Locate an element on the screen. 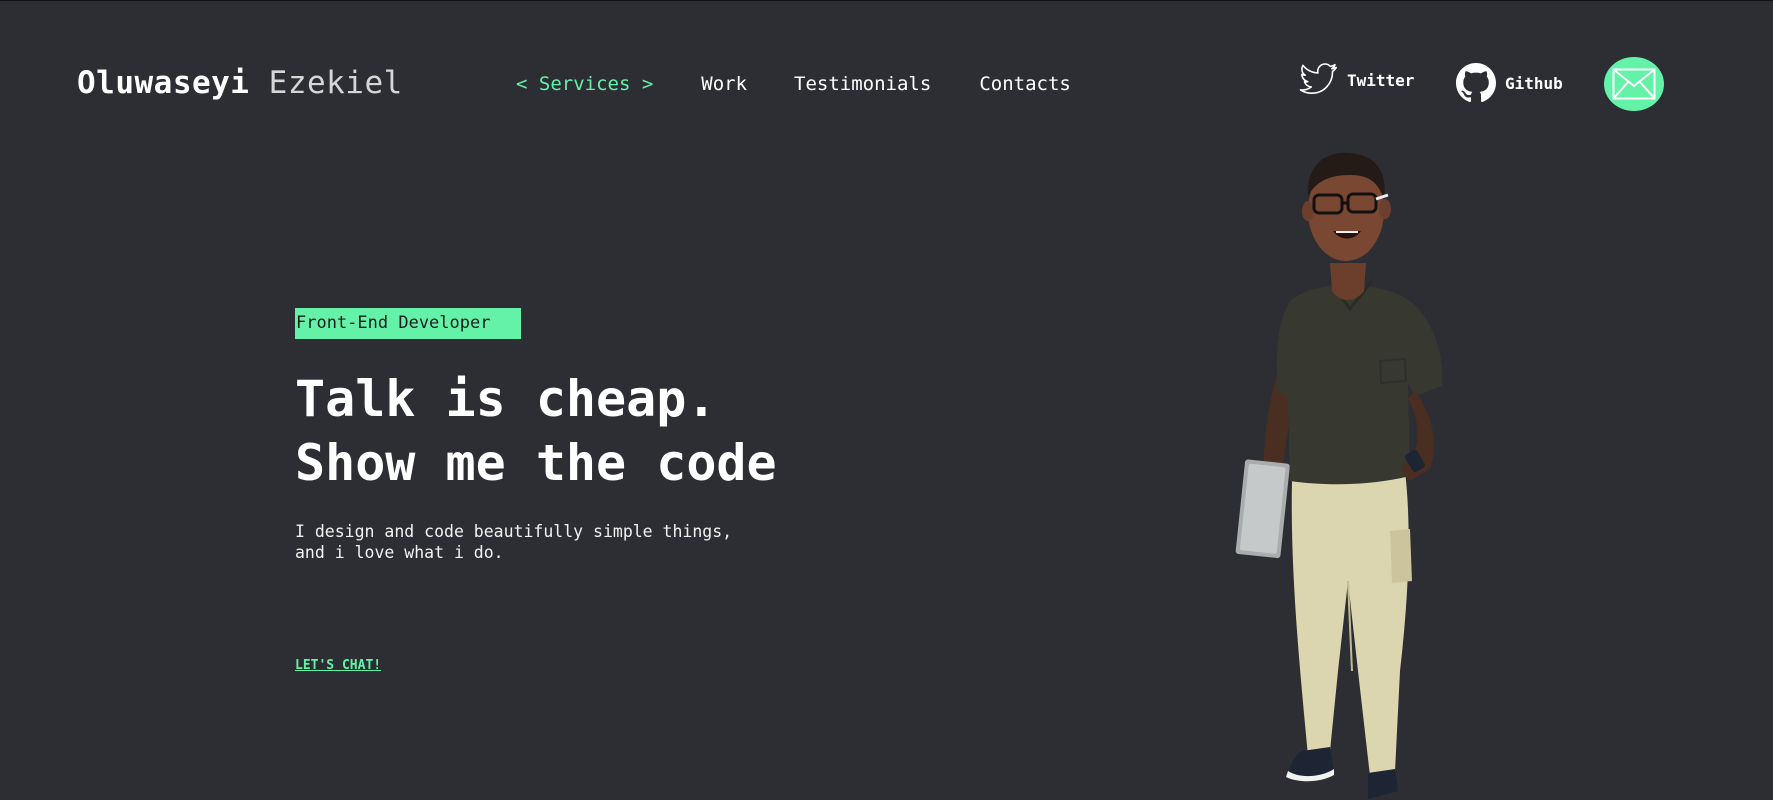  main-nav: < Services > Work Testimonials Contacts is located at coordinates (793, 84).